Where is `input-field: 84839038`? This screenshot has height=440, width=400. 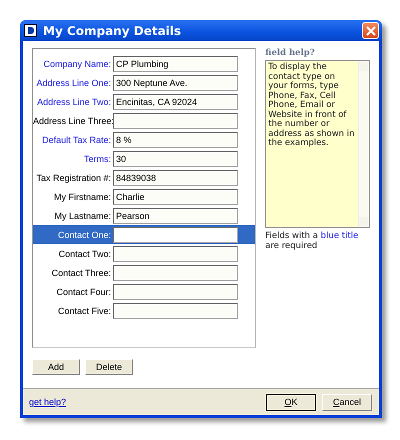
input-field: 84839038 is located at coordinates (175, 178).